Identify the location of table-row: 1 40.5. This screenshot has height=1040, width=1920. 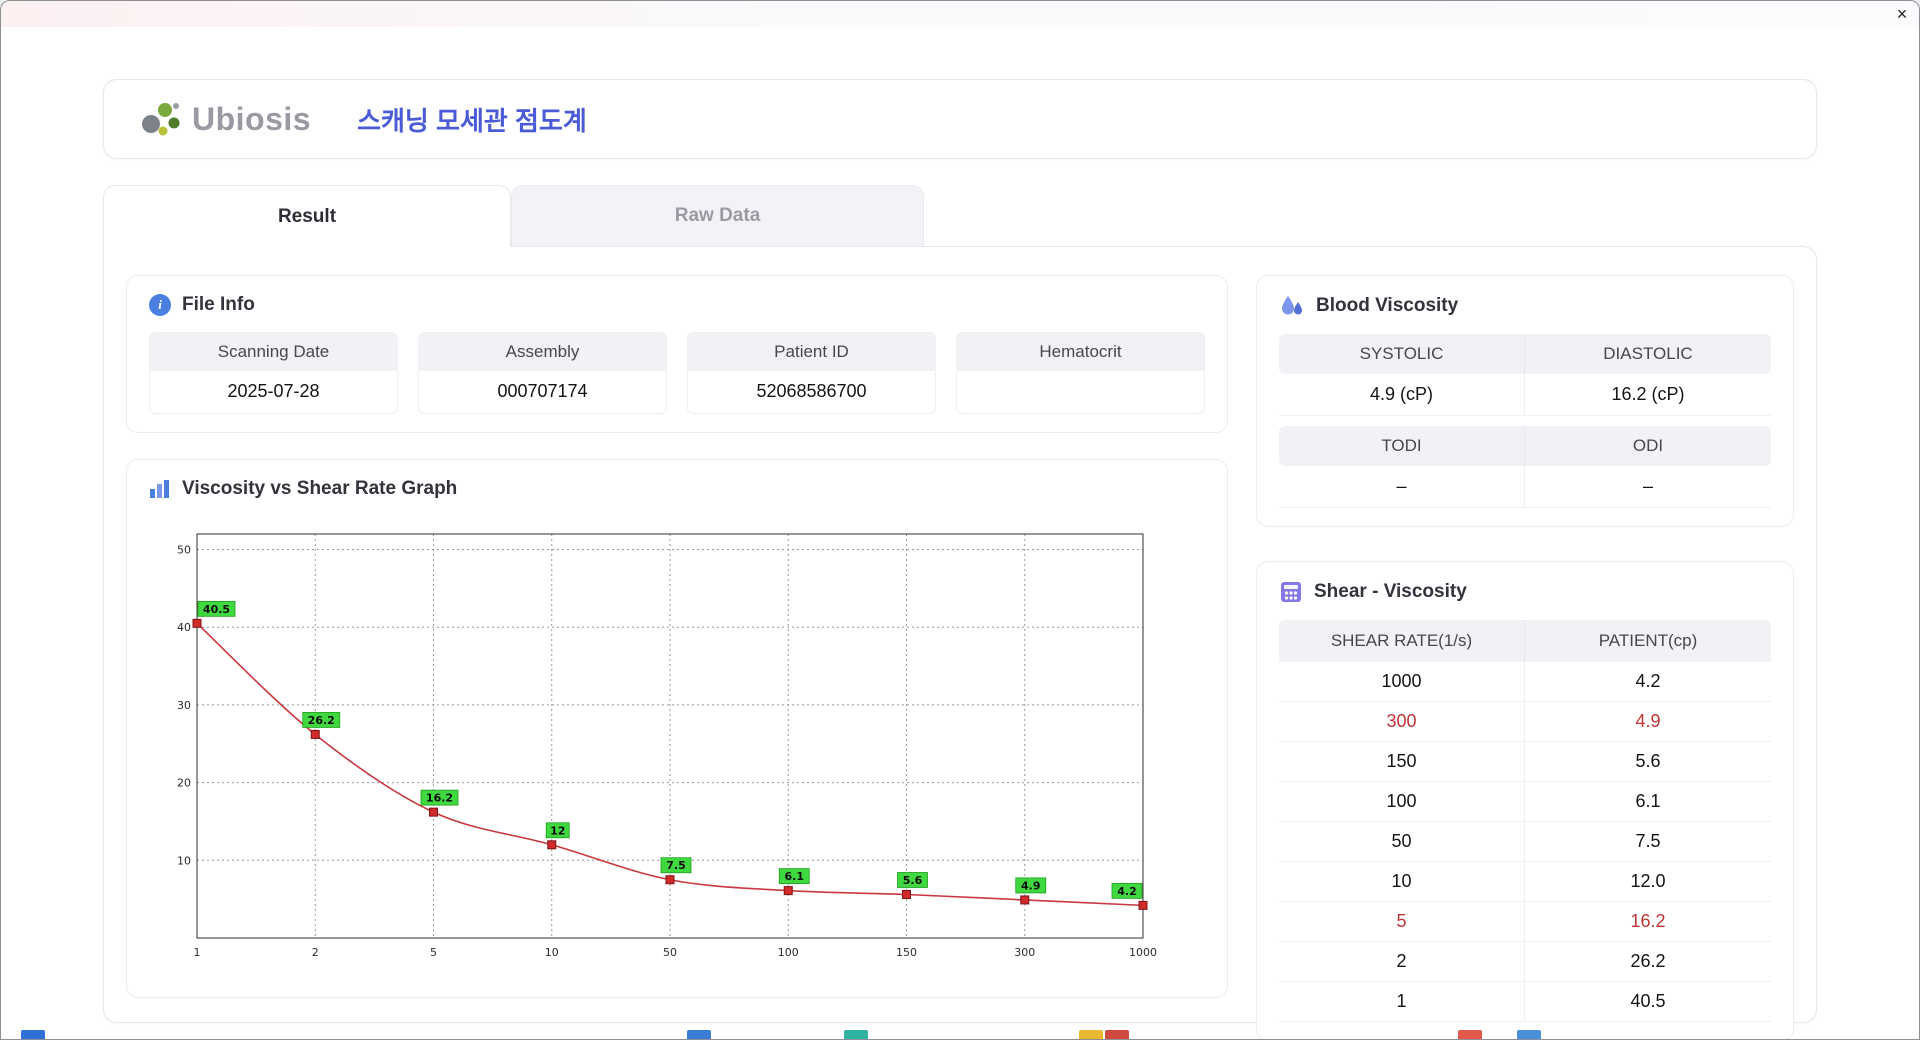
(1525, 1002).